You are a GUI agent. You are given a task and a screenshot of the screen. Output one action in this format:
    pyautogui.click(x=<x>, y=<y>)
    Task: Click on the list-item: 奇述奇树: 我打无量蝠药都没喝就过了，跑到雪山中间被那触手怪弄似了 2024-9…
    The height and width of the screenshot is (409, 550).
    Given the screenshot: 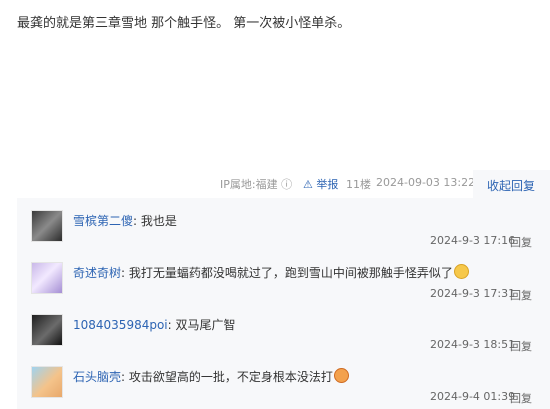 What is the action you would take?
    pyautogui.click(x=283, y=284)
    